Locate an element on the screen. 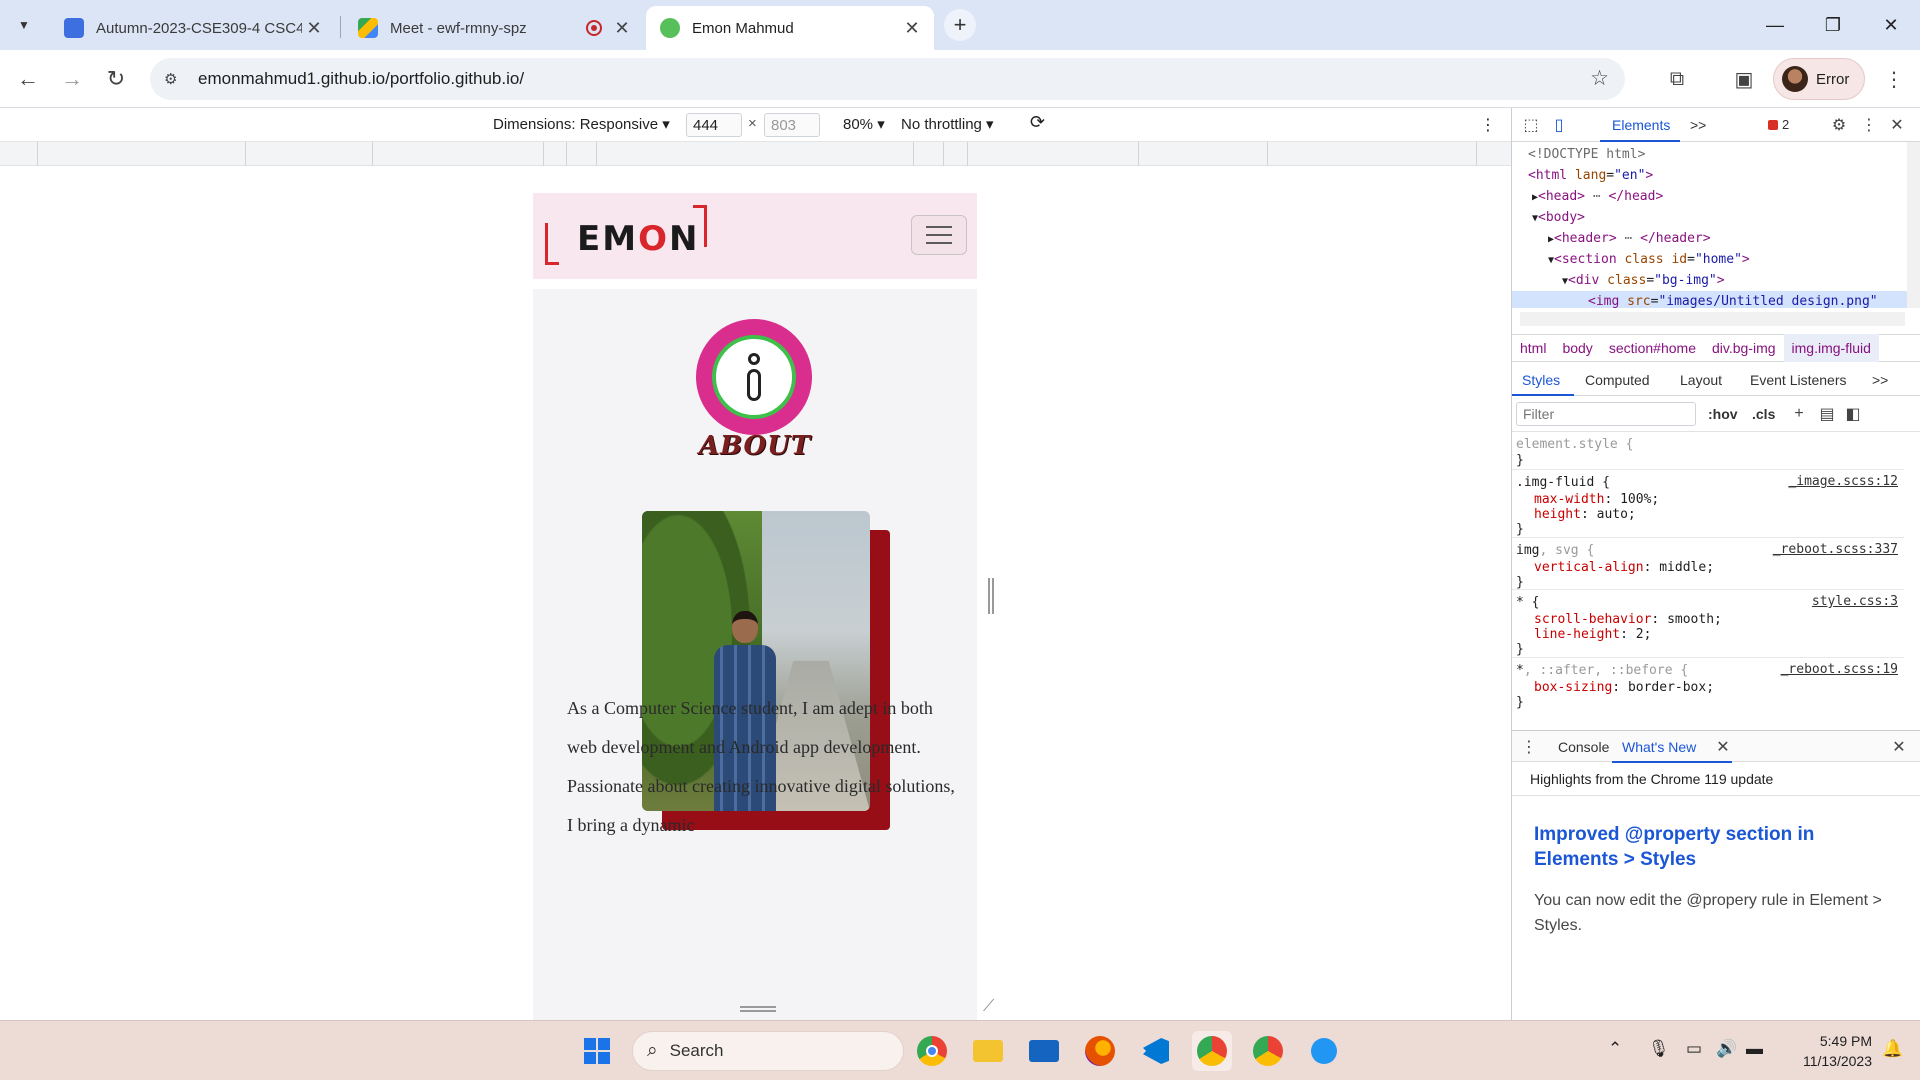  reload-icon: ↻ is located at coordinates (116, 79).